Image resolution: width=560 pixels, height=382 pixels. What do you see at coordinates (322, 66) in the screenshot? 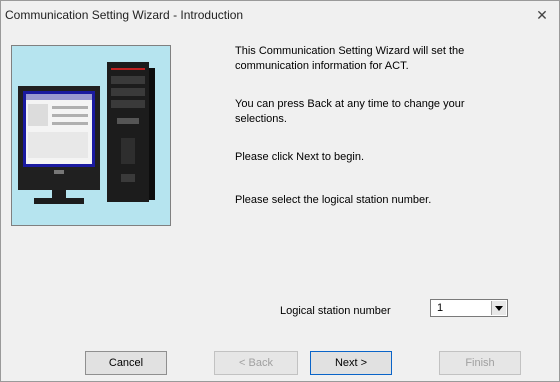
I see `intro-line-1b: communication information for ACT.` at bounding box center [322, 66].